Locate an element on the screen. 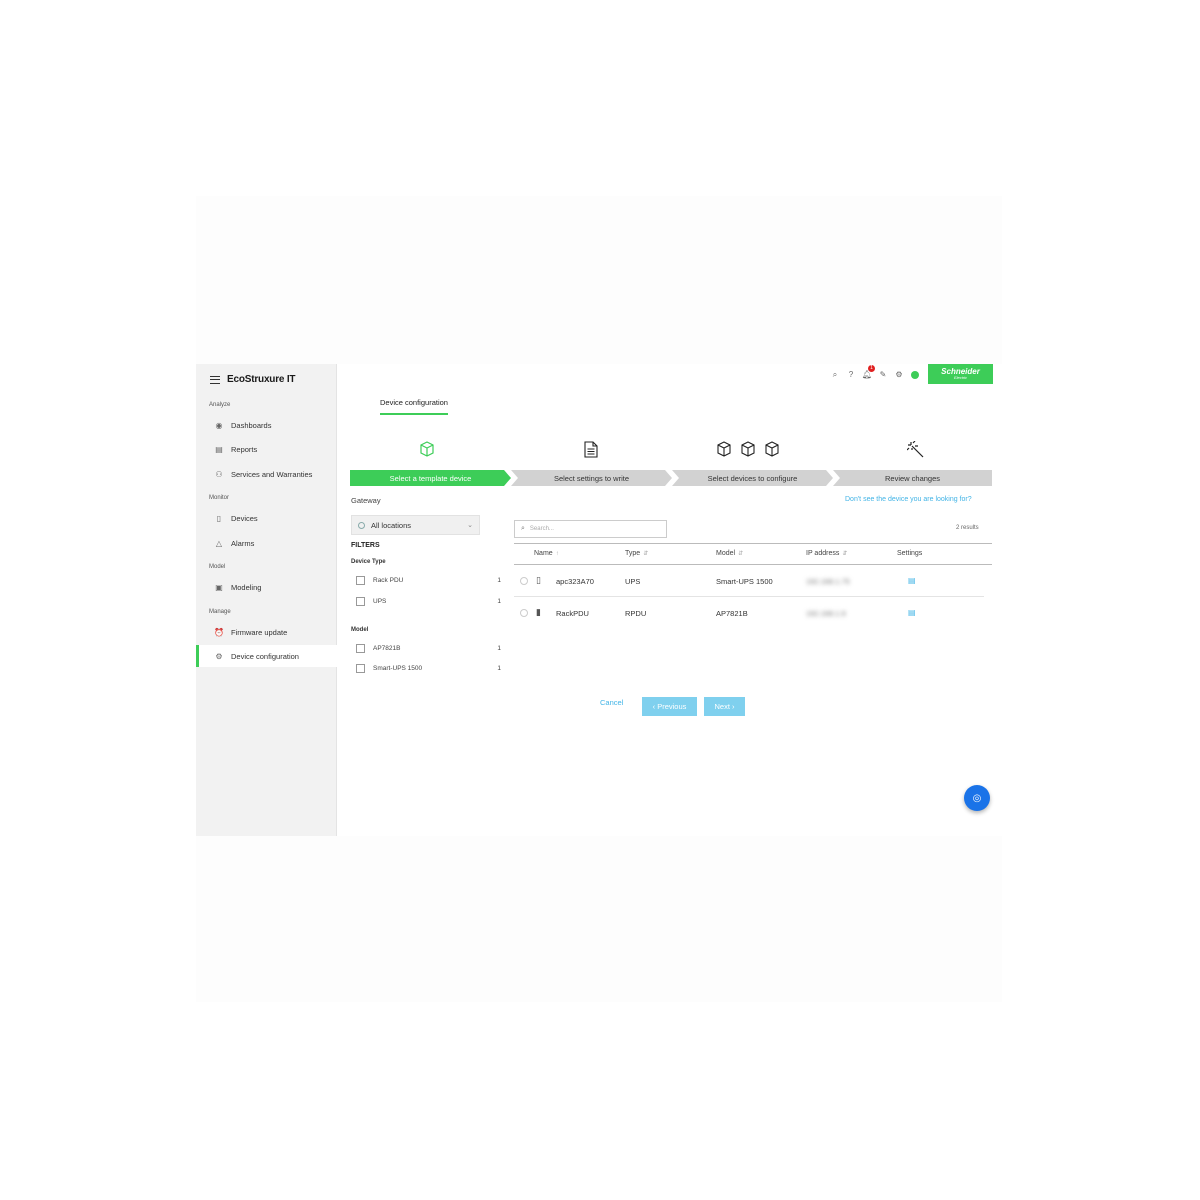 The height and width of the screenshot is (1200, 1200). col-settings: Settings is located at coordinates (910, 553).